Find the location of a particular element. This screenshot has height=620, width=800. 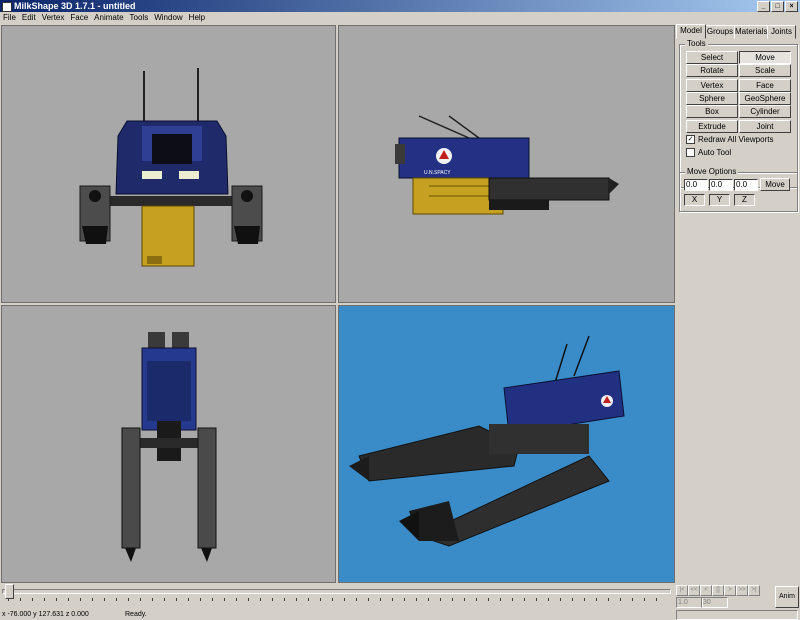

move-options-group: Move Options 0.0 0.0 0.0 Move X Y Z is located at coordinates (738, 189).